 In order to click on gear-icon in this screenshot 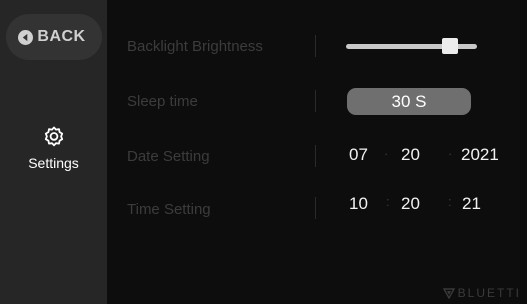, I will do `click(53, 136)`.